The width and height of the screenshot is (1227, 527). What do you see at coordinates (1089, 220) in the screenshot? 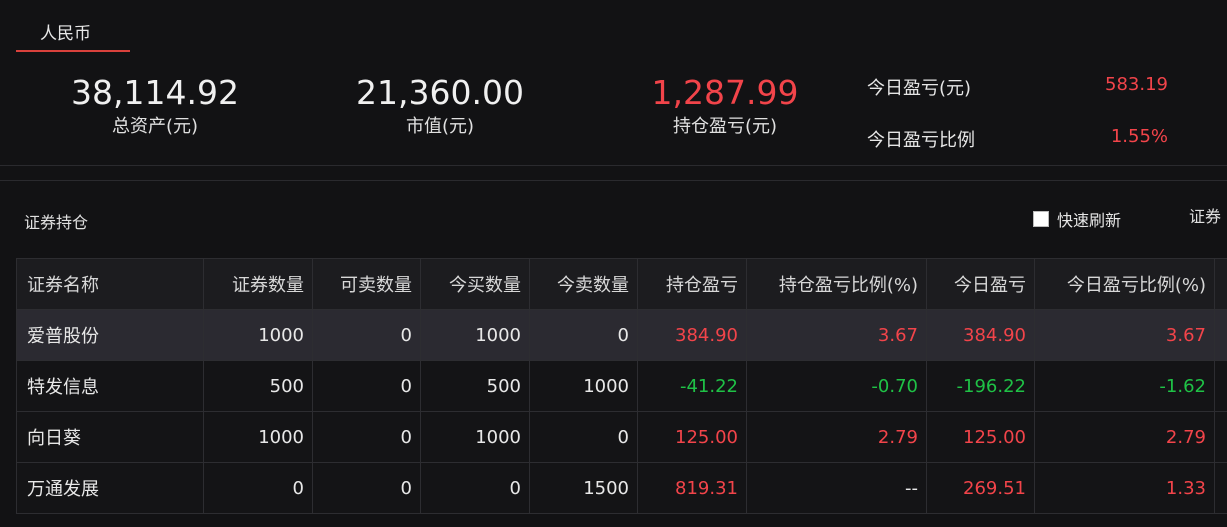
I see `quick-refresh-label: 快速刷新` at bounding box center [1089, 220].